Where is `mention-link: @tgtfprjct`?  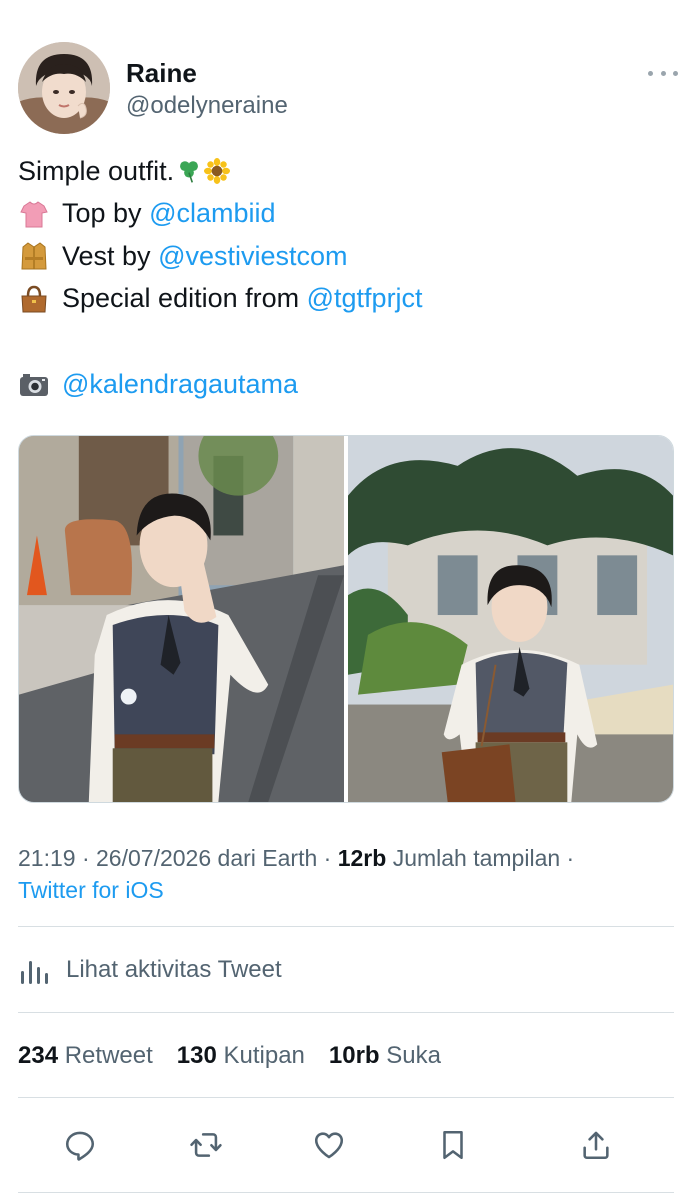 mention-link: @tgtfprjct is located at coordinates (365, 298).